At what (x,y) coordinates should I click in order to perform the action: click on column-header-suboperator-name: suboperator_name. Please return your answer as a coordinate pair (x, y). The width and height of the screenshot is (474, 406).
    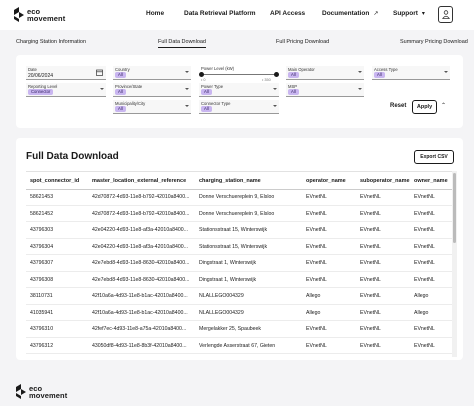
    Looking at the image, I should click on (386, 181).